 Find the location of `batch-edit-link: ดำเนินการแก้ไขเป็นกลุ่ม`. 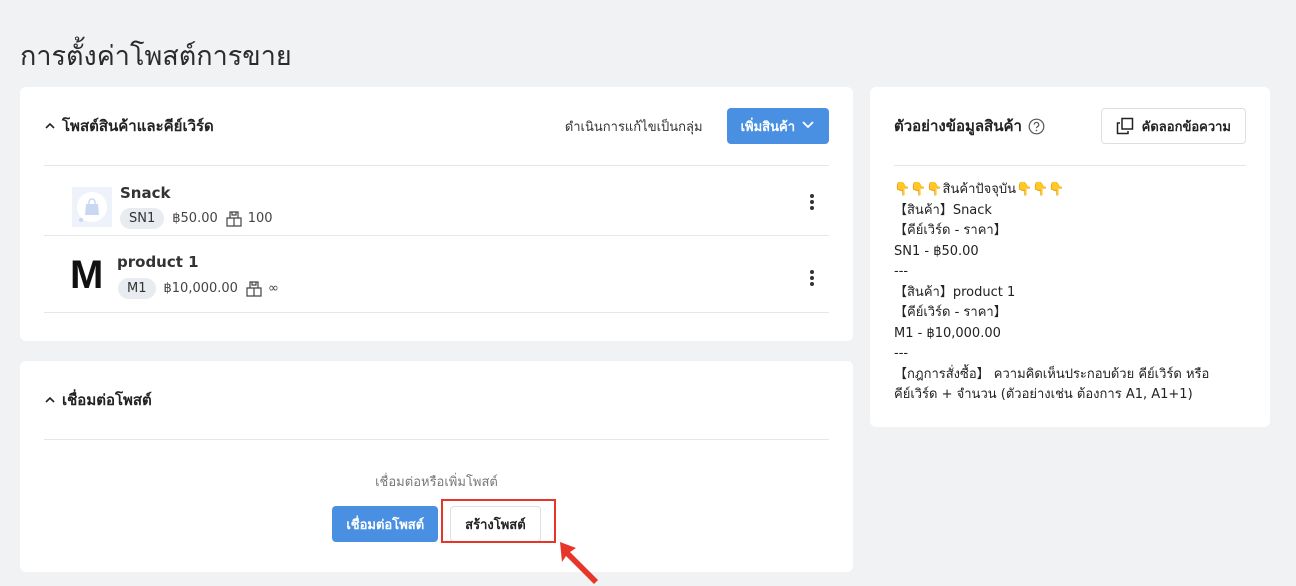

batch-edit-link: ดำเนินการแก้ไขเป็นกลุ่ม is located at coordinates (634, 126).